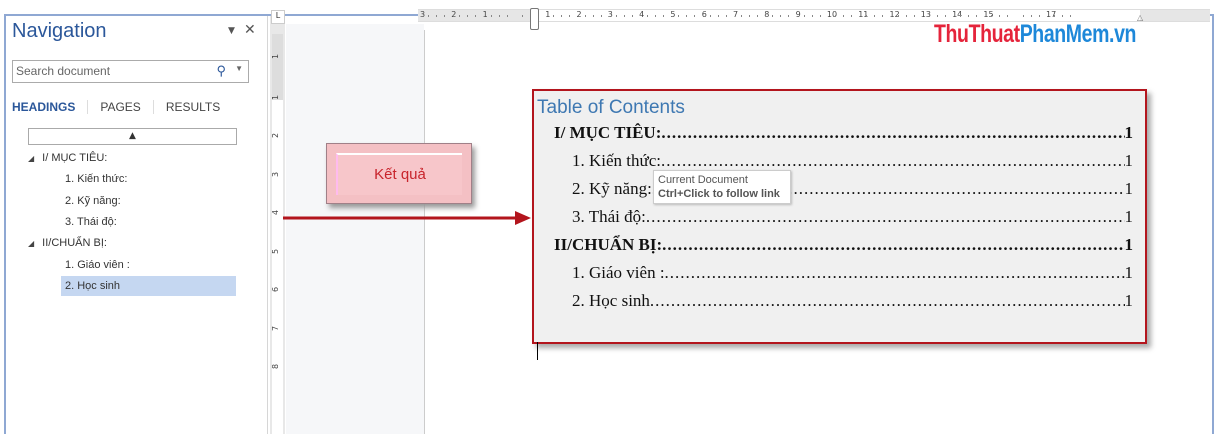  What do you see at coordinates (798, 14) in the screenshot?
I see `ruler-tick-label: 9` at bounding box center [798, 14].